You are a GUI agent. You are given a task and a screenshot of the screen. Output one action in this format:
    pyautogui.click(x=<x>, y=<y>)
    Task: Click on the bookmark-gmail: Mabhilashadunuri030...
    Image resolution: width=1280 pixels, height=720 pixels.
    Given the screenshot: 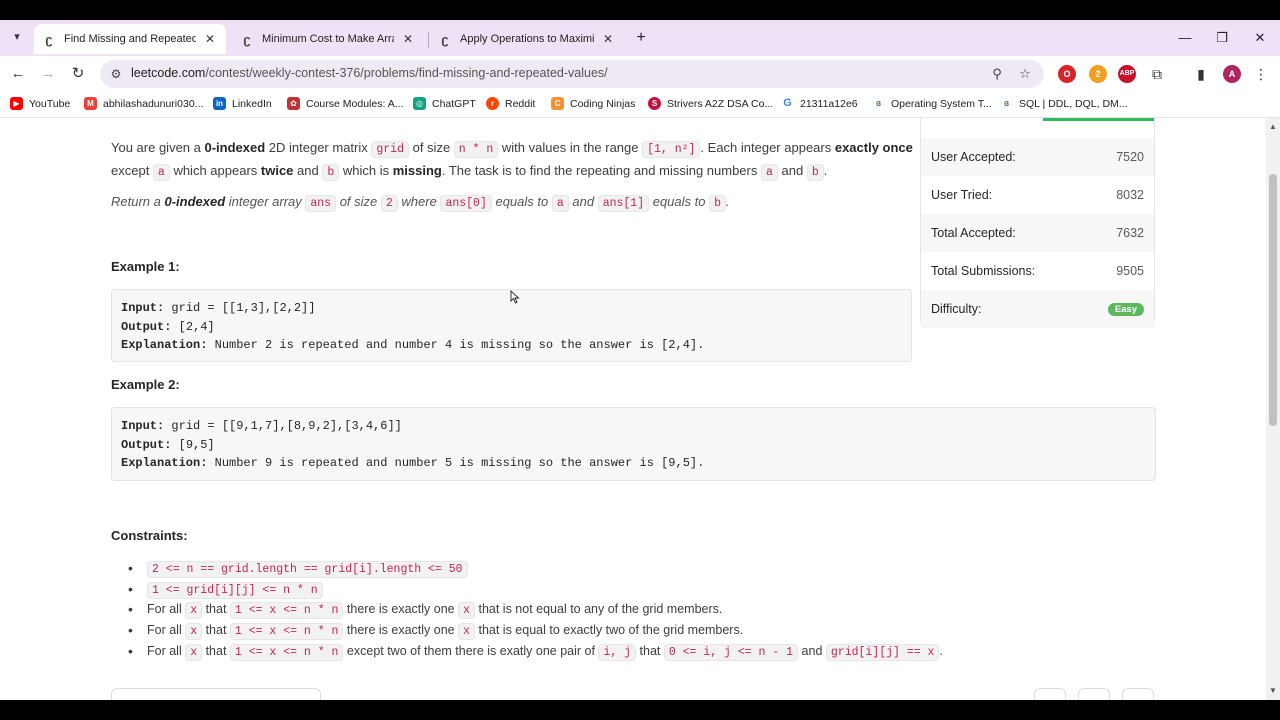 What is the action you would take?
    pyautogui.click(x=143, y=103)
    